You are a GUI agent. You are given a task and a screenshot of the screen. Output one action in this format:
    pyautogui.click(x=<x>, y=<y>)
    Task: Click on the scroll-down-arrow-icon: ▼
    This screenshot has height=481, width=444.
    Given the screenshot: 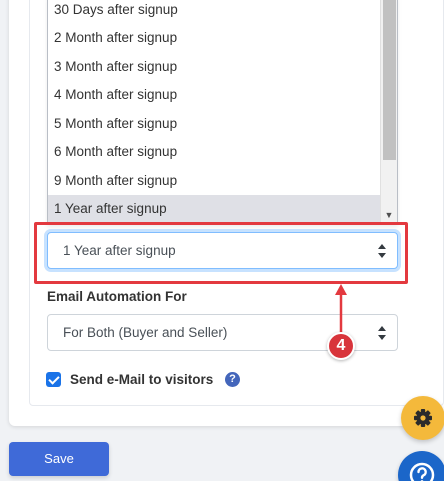 What is the action you would take?
    pyautogui.click(x=389, y=215)
    